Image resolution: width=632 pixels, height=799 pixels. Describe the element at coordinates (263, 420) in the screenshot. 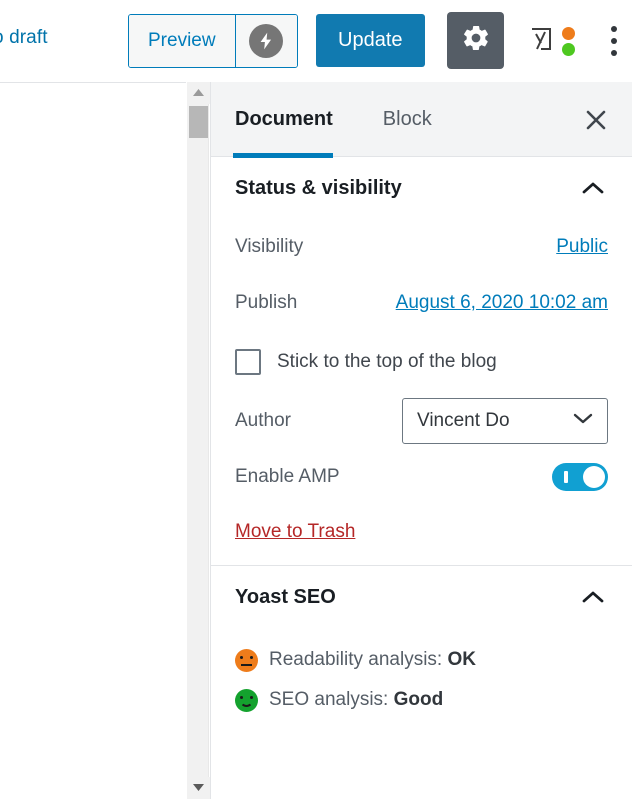

I see `author-label: Author` at that location.